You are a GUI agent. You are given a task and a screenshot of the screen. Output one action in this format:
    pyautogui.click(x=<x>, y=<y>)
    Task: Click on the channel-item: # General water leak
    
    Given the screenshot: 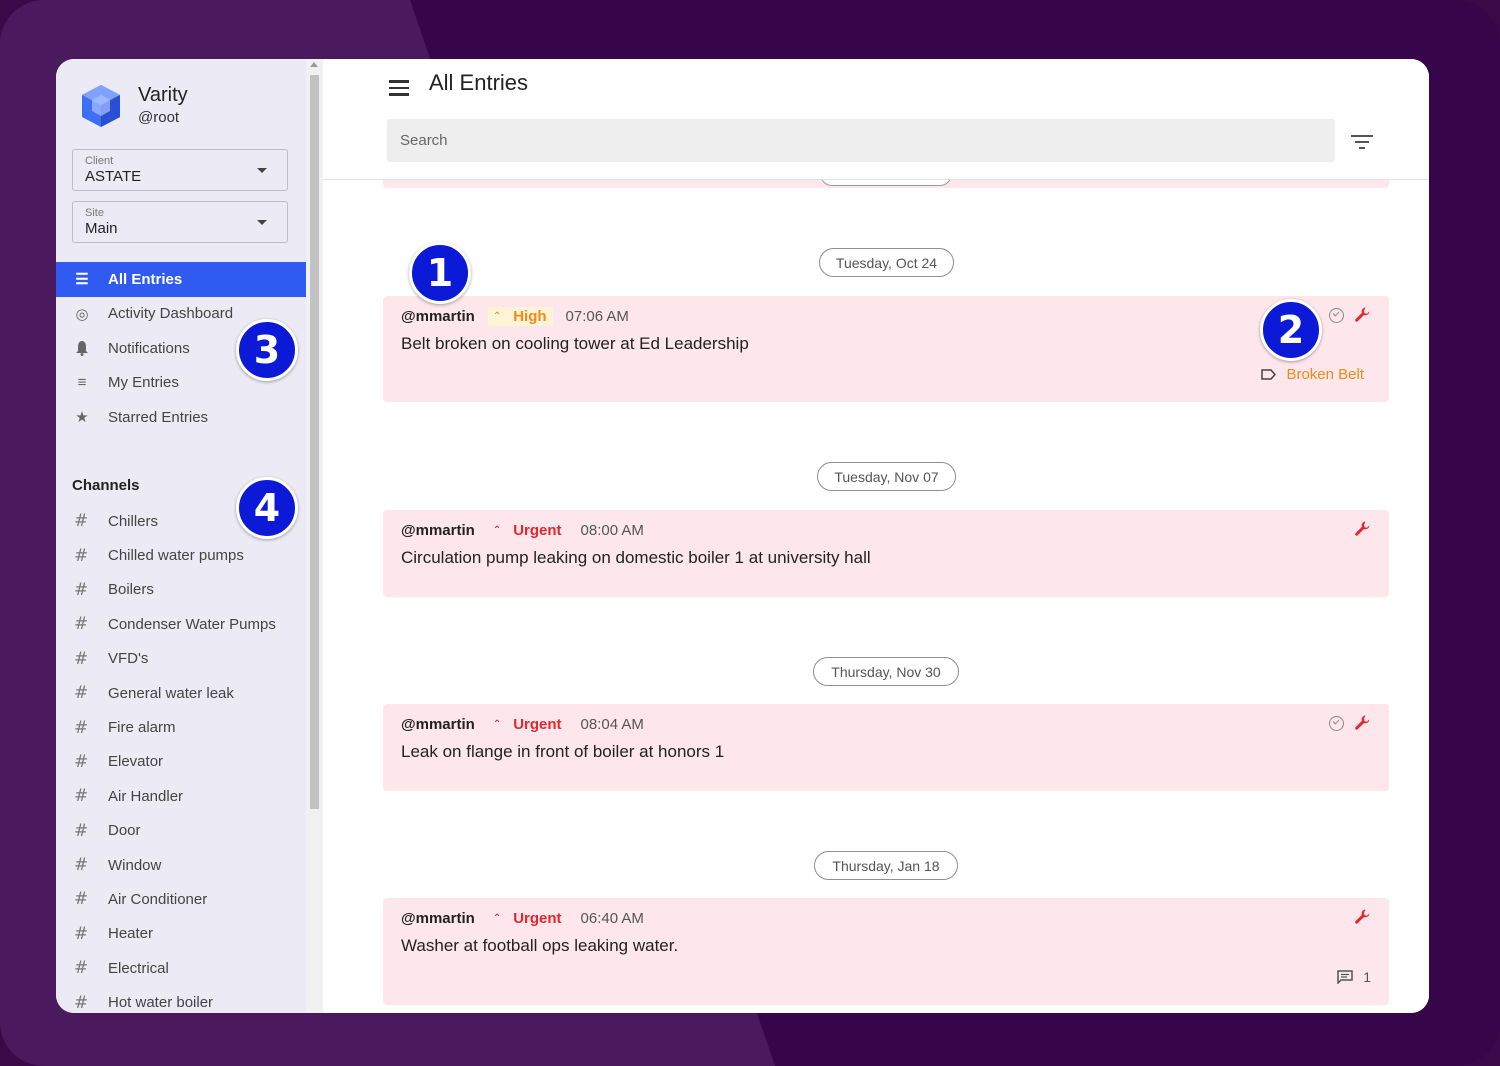 What is the action you would take?
    pyautogui.click(x=181, y=693)
    